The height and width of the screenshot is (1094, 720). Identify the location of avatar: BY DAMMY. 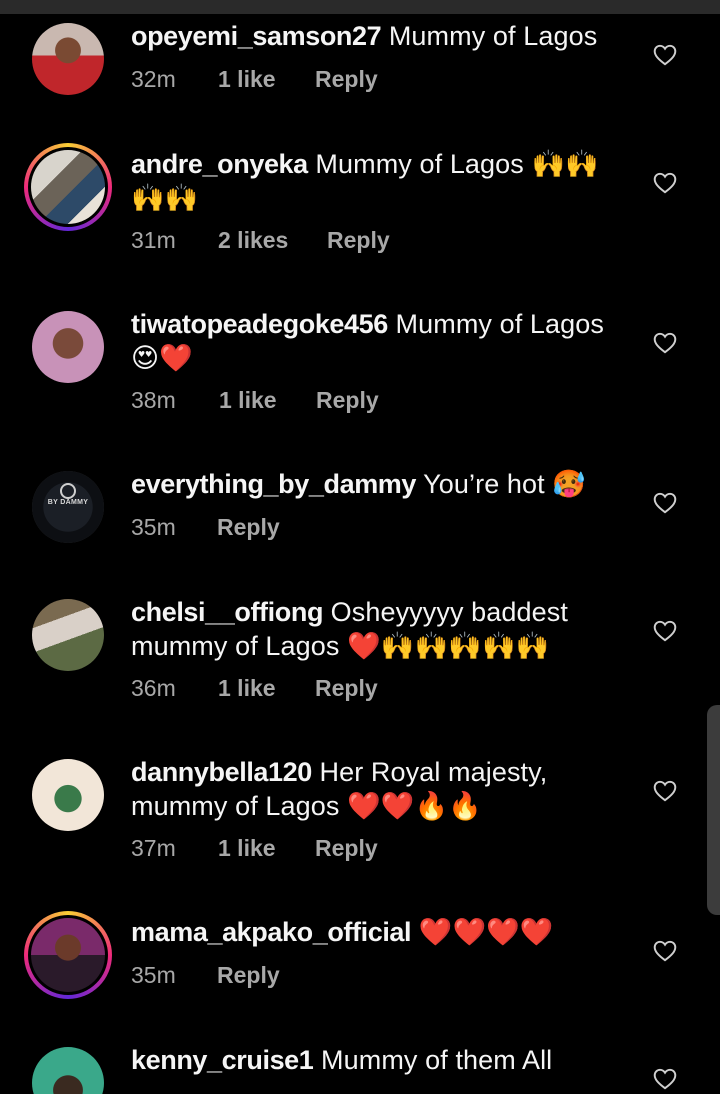
(68, 507).